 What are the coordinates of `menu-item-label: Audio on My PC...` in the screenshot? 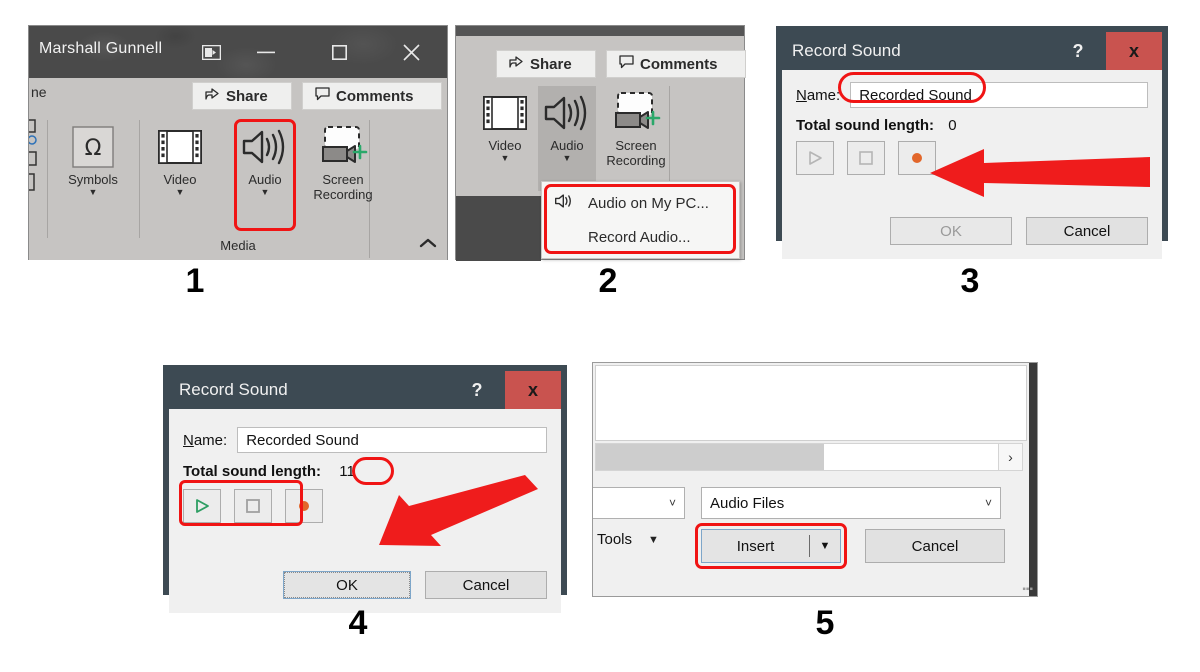 It's located at (648, 203).